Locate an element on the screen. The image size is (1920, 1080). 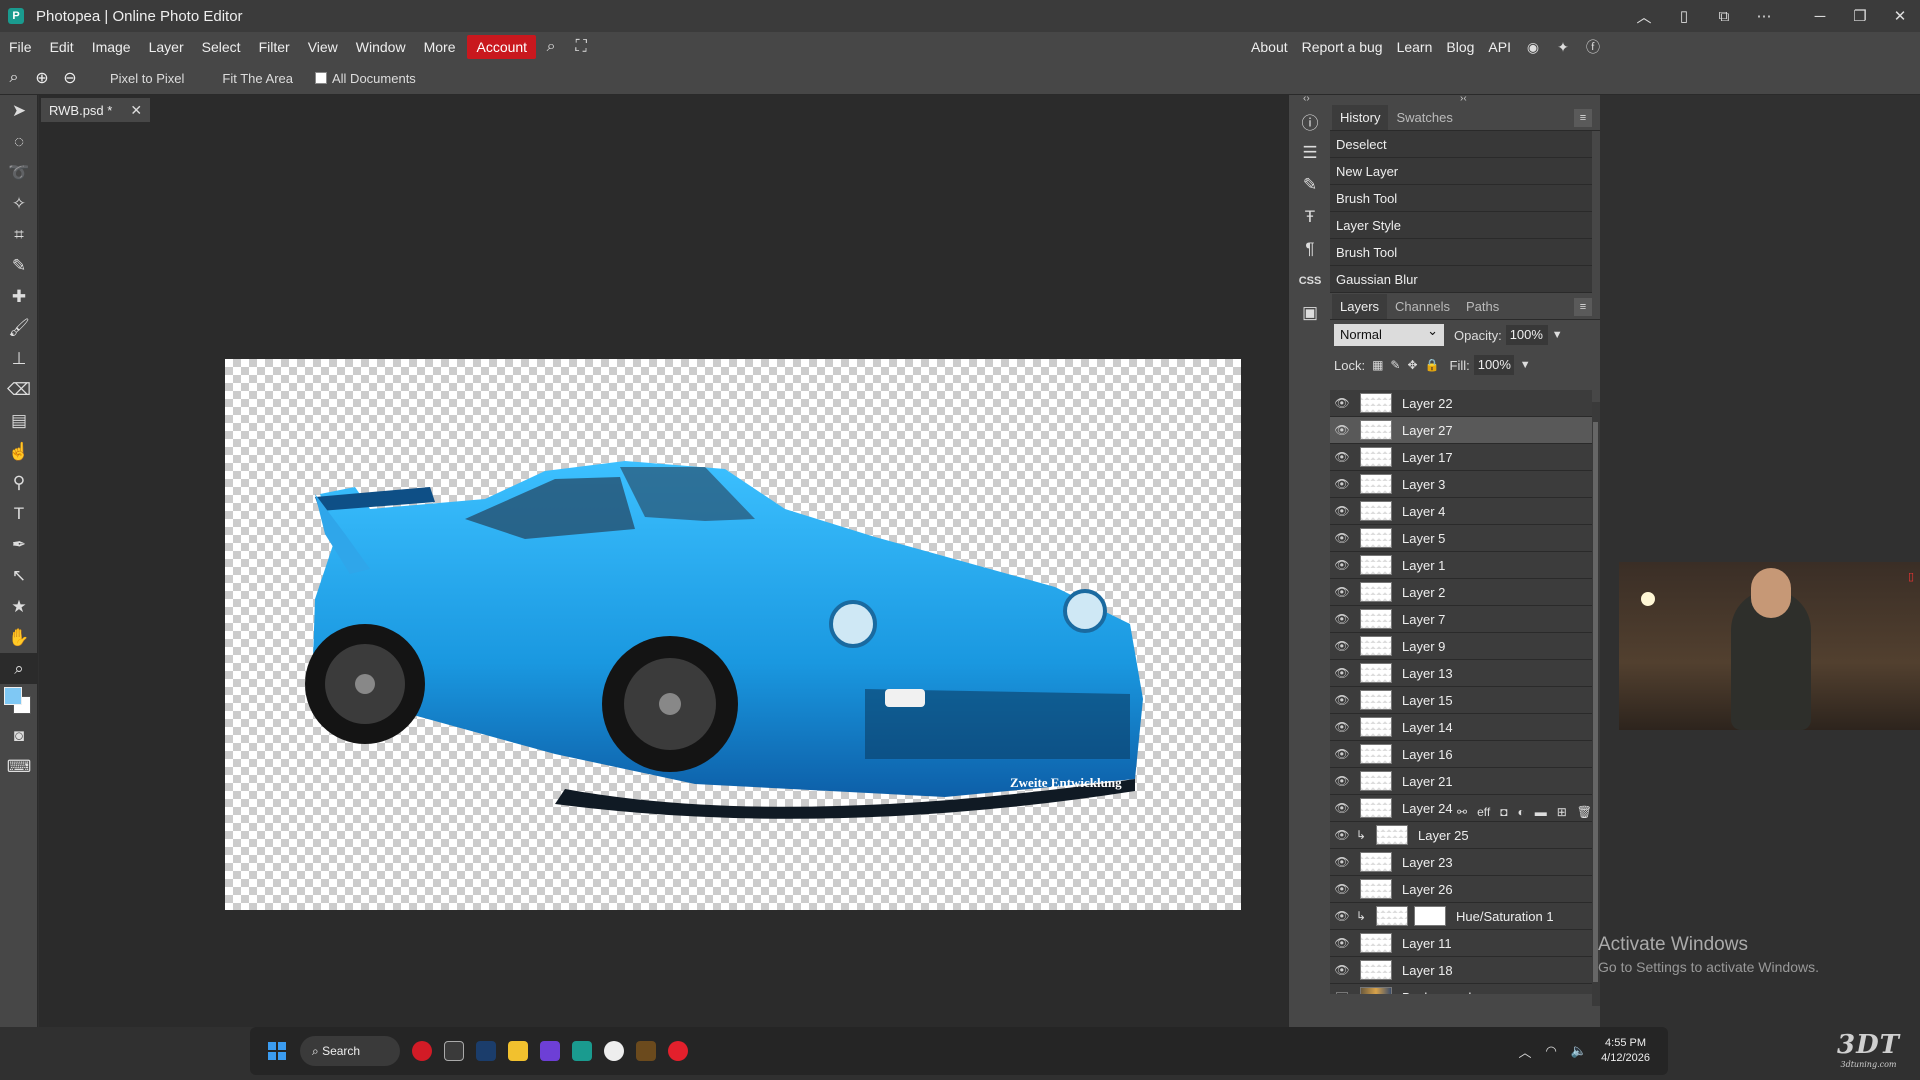
adjustments-icon: ☰ is located at coordinates (1310, 153).